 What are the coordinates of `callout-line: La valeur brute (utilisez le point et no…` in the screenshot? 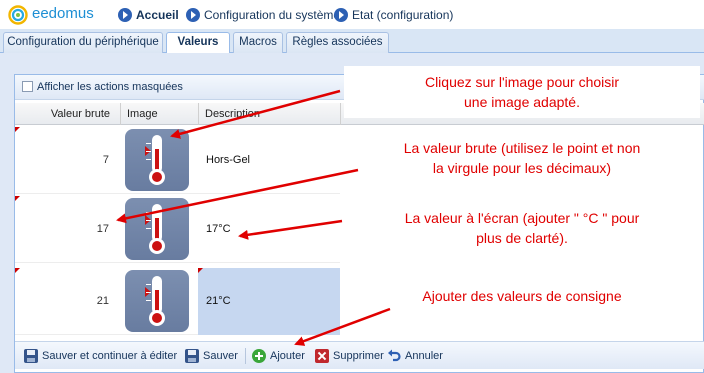 It's located at (522, 148).